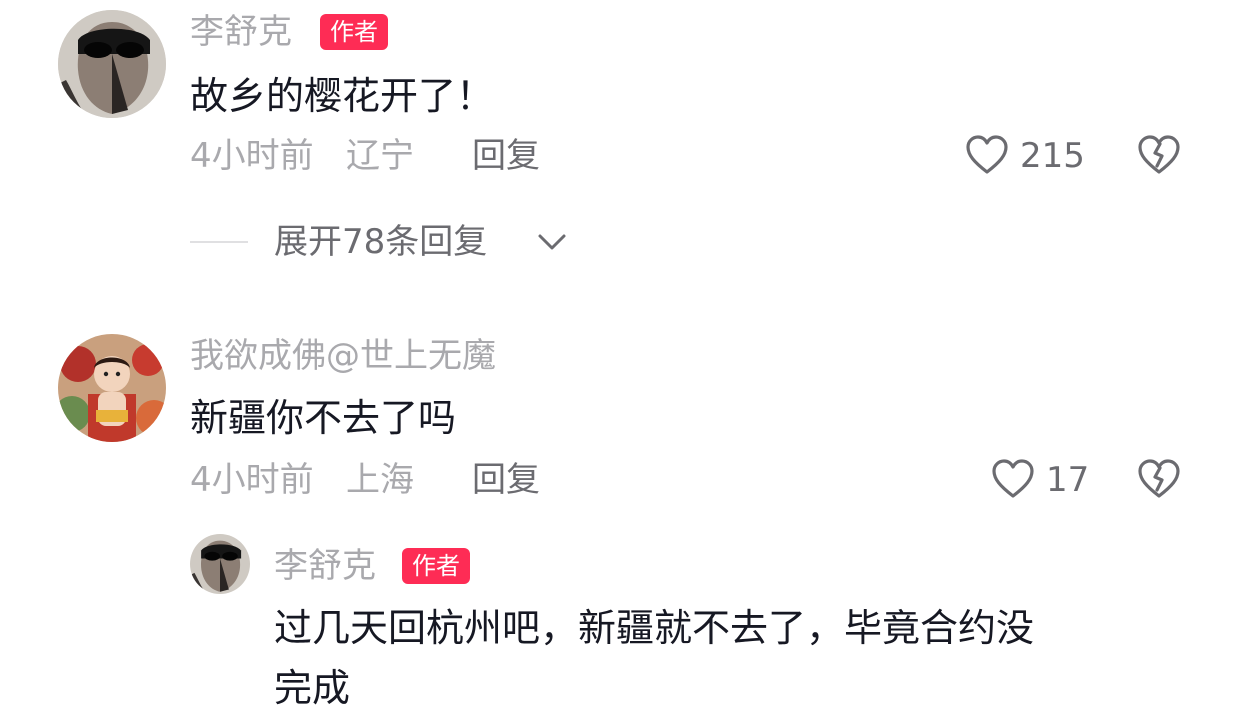  What do you see at coordinates (1052, 156) in the screenshot?
I see `like-count: 215` at bounding box center [1052, 156].